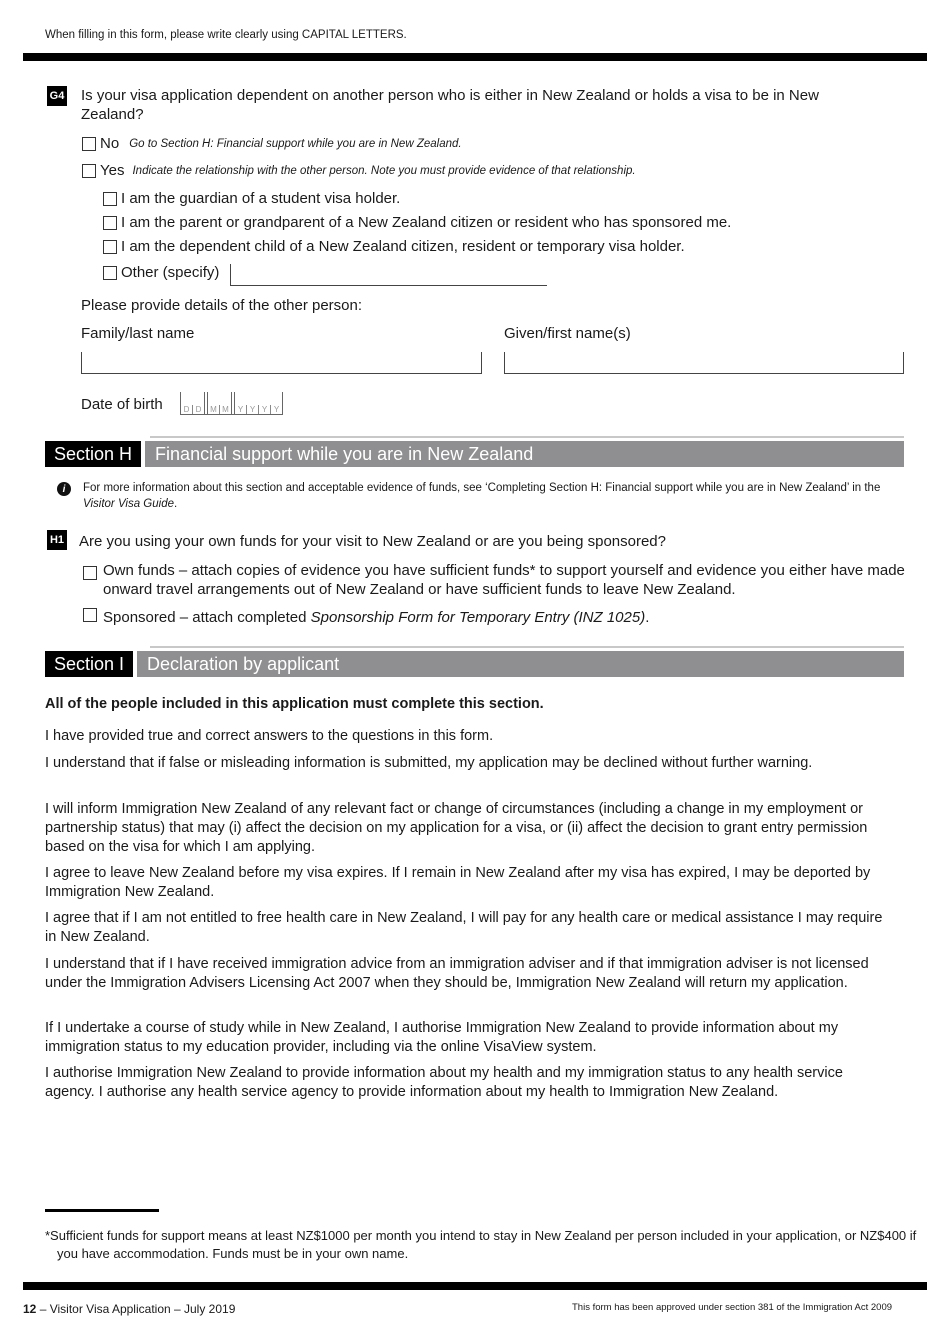  Describe the element at coordinates (110, 246) in the screenshot. I see `dependent-child-checkbox` at that location.